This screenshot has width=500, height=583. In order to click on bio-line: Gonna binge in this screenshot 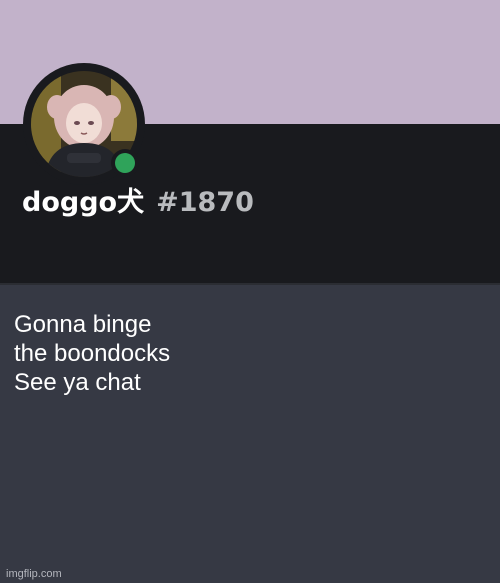, I will do `click(83, 324)`.